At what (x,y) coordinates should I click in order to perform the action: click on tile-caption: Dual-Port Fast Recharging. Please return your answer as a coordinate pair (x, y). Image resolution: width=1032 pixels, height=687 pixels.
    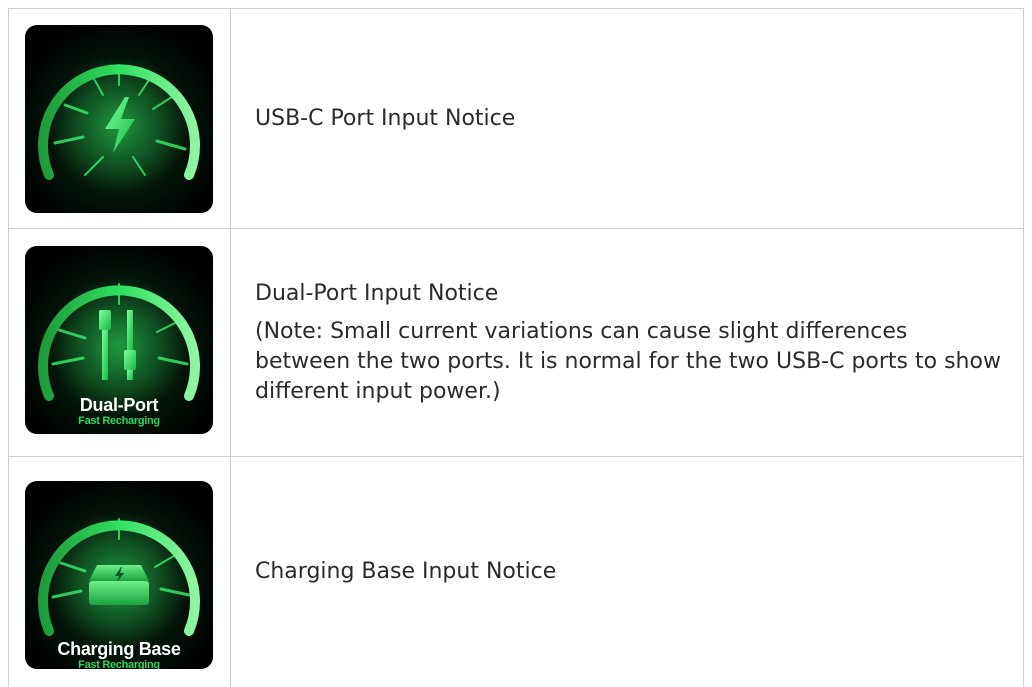
    Looking at the image, I should click on (119, 411).